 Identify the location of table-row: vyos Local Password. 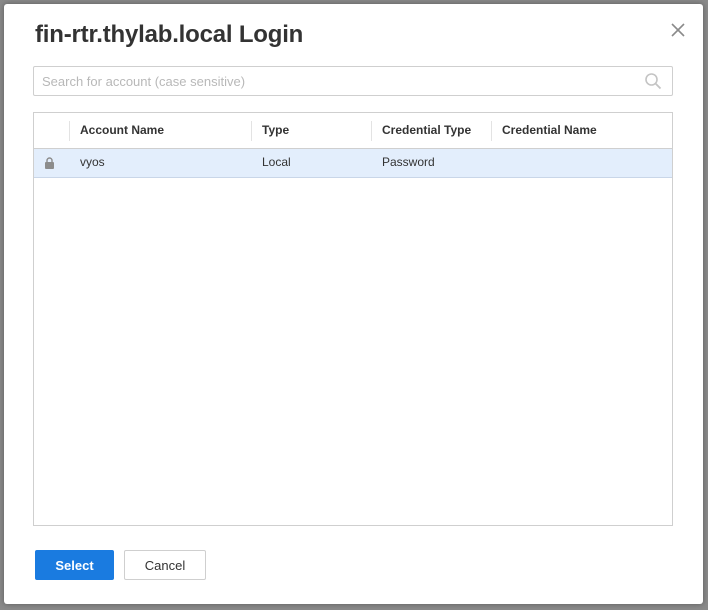
(353, 163).